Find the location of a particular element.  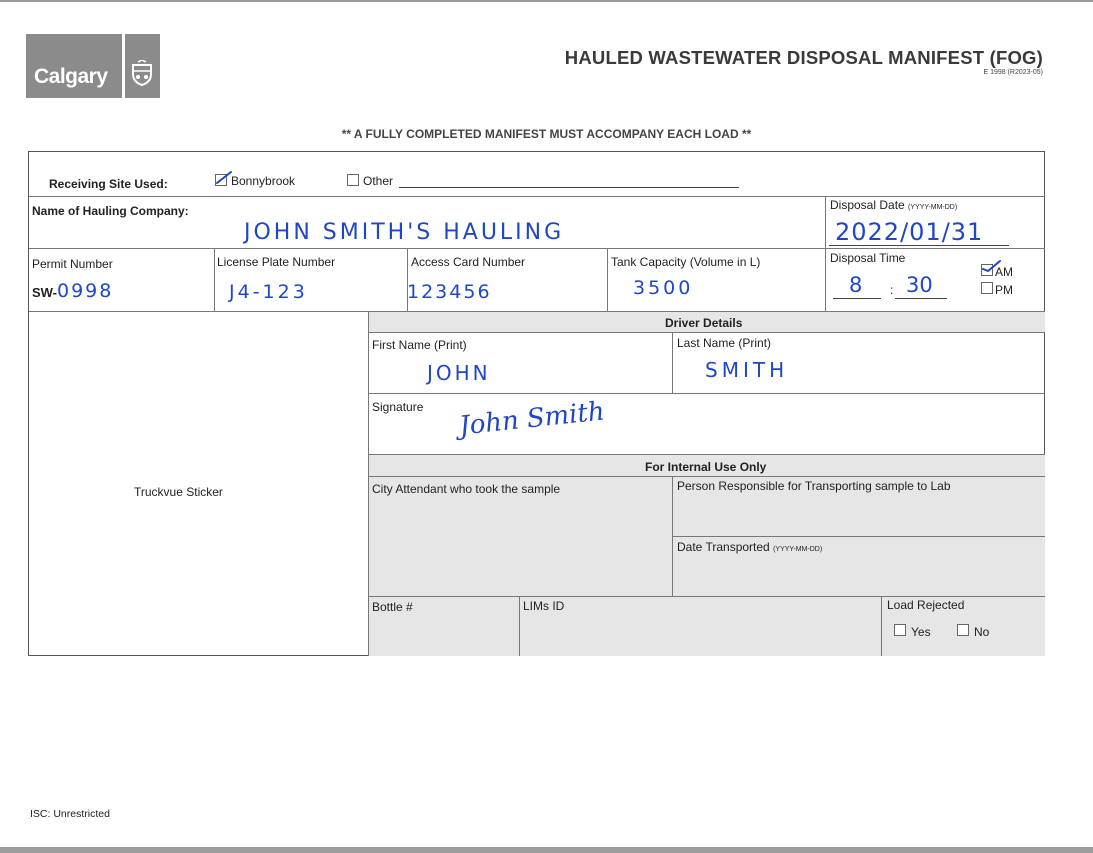

load-rejected-label: Load Rejected is located at coordinates (926, 605).